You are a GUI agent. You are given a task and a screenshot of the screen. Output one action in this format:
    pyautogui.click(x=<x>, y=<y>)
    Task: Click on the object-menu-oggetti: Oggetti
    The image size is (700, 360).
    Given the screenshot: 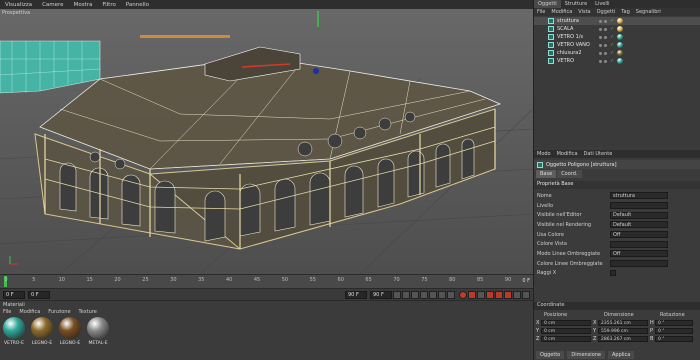 What is the action you would take?
    pyautogui.click(x=606, y=12)
    